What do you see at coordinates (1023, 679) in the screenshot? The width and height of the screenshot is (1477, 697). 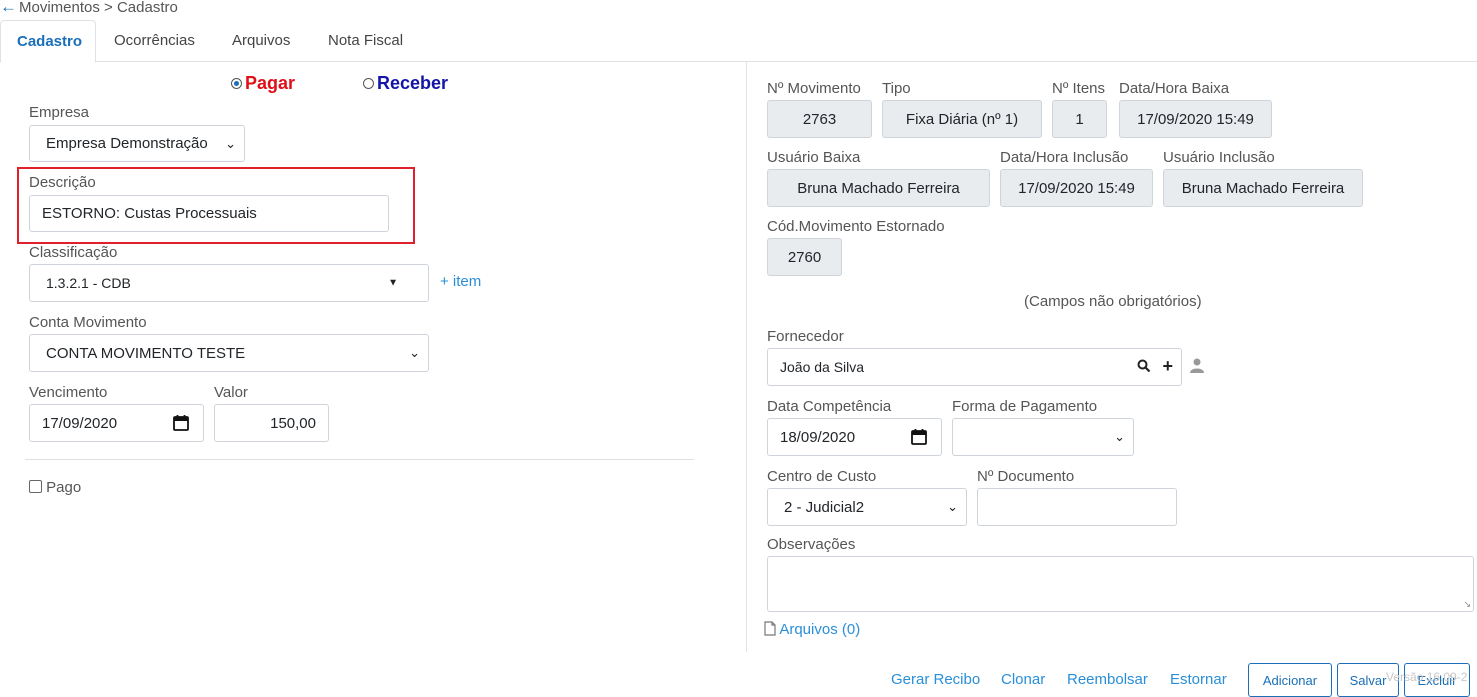 I see `clonar-link: Clonar` at bounding box center [1023, 679].